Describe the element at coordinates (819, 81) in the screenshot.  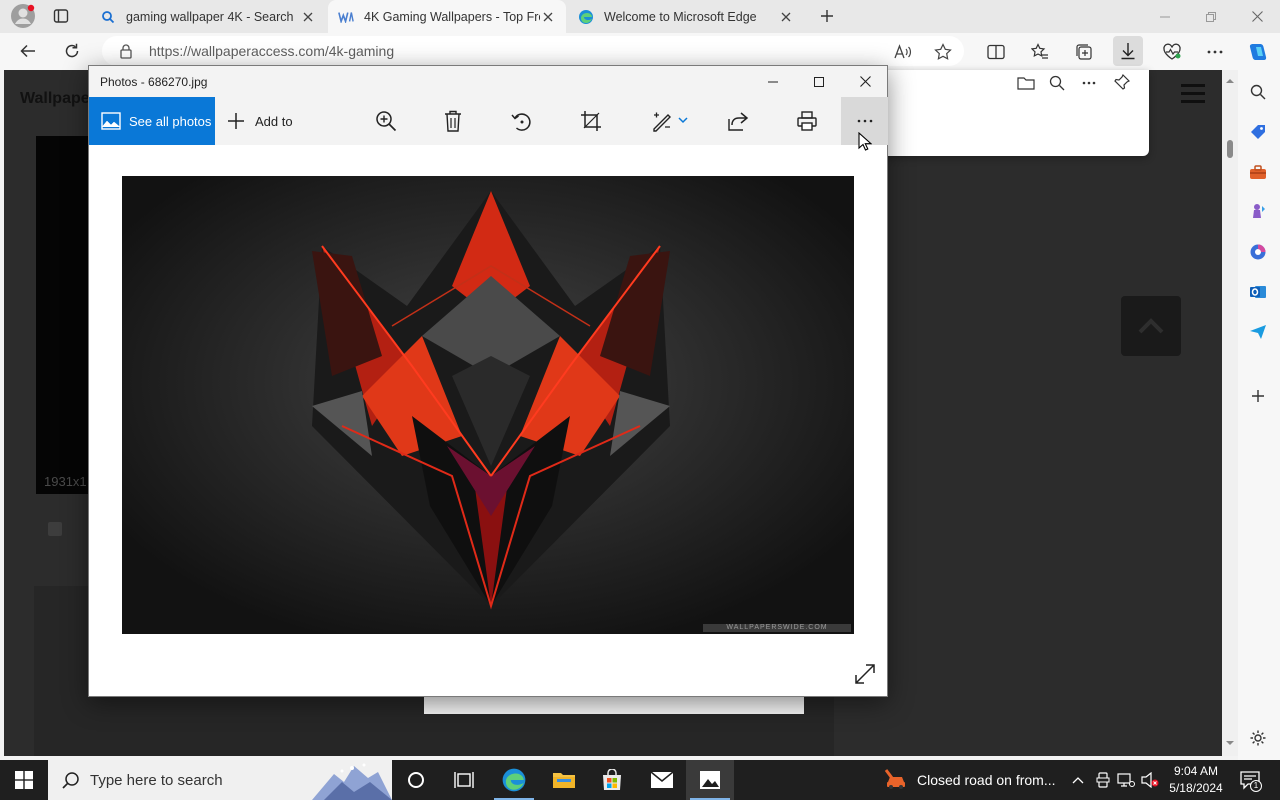
I see `photos-maximize-button` at that location.